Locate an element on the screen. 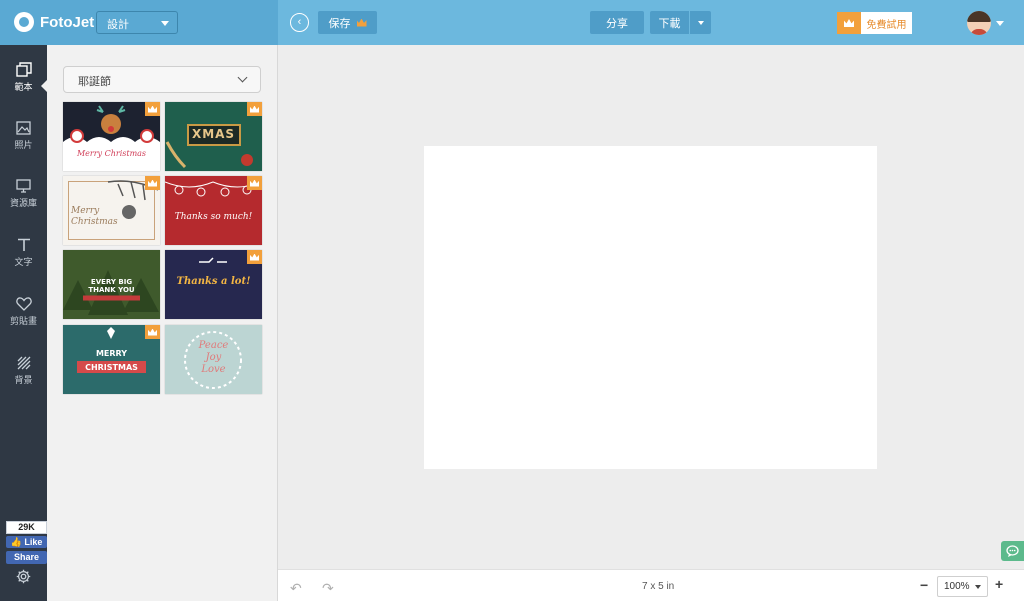 This screenshot has width=1024, height=601. undo-icon: ↶ is located at coordinates (296, 588).